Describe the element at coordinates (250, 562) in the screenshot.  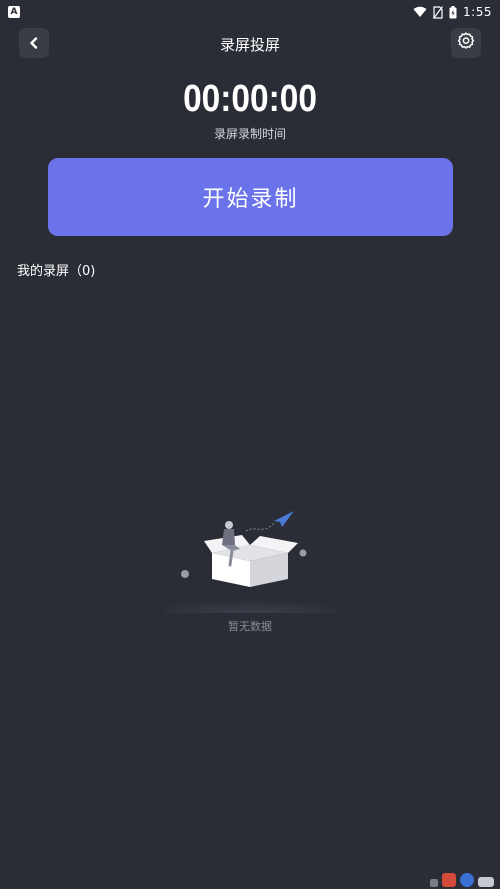
I see `empty-box-illustration` at that location.